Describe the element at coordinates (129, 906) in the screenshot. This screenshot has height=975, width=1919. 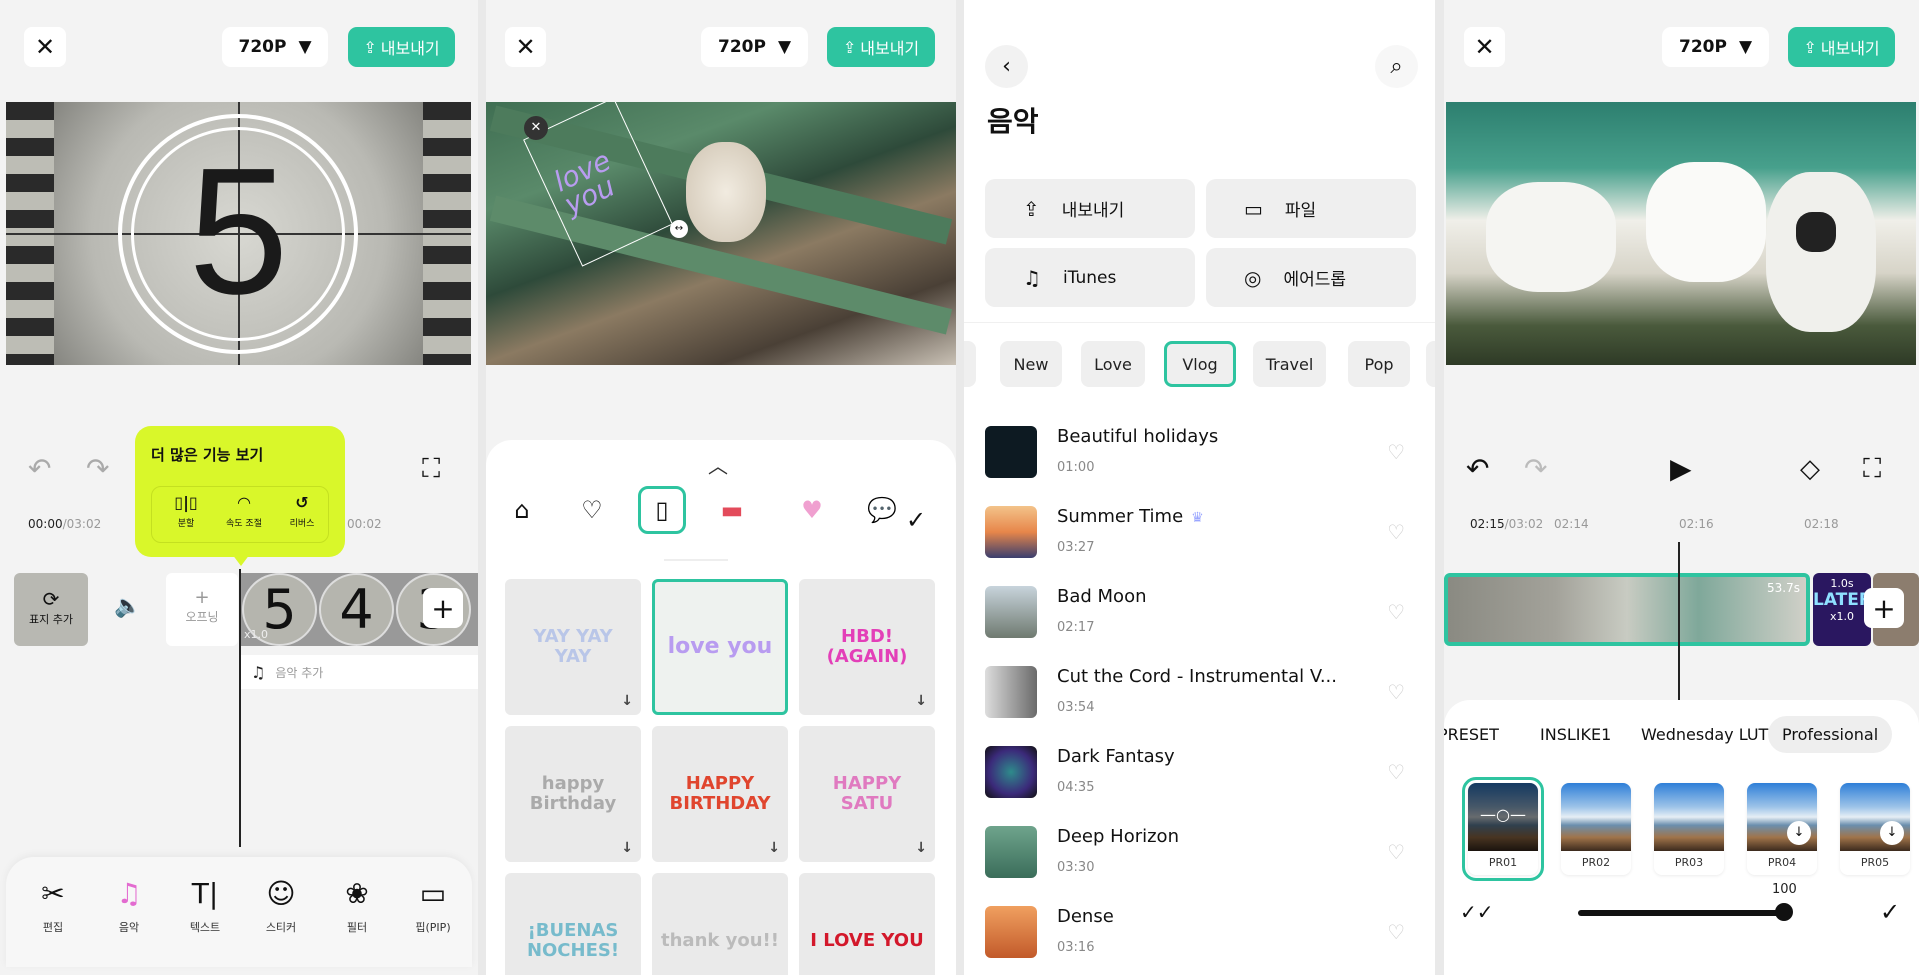
I see `tool-music: ♫ 음악` at that location.